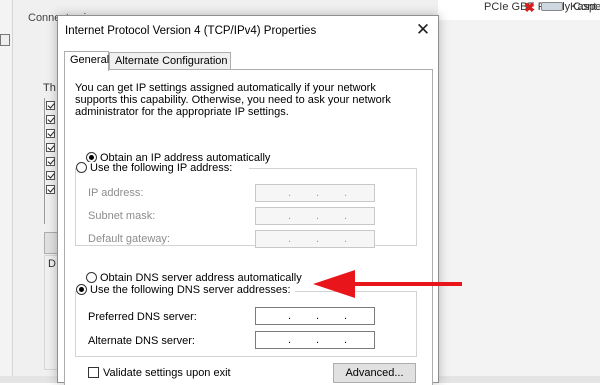 This screenshot has height=385, width=600. I want to click on tab-general: General, so click(86, 61).